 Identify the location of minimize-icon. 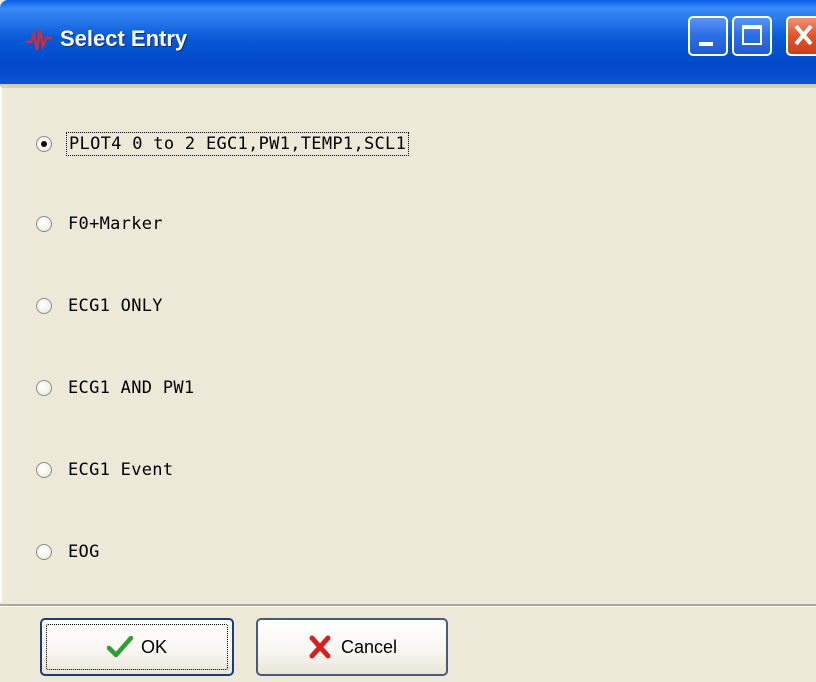
(706, 44).